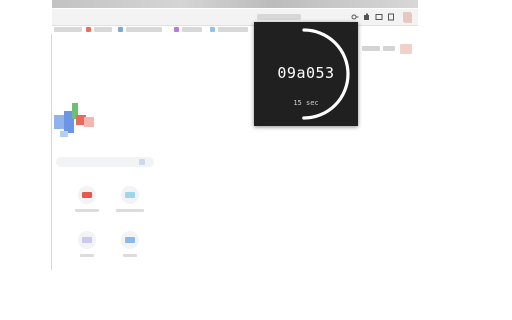  I want to click on search-logo, so click(76, 121).